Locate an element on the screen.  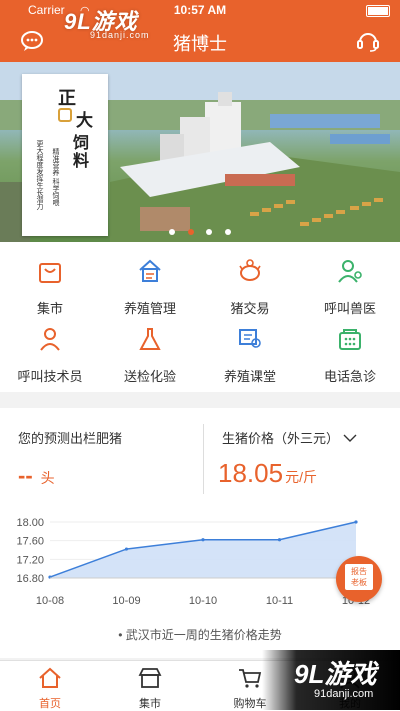
price-value: 18.05 元/斤 is located at coordinates (267, 473).